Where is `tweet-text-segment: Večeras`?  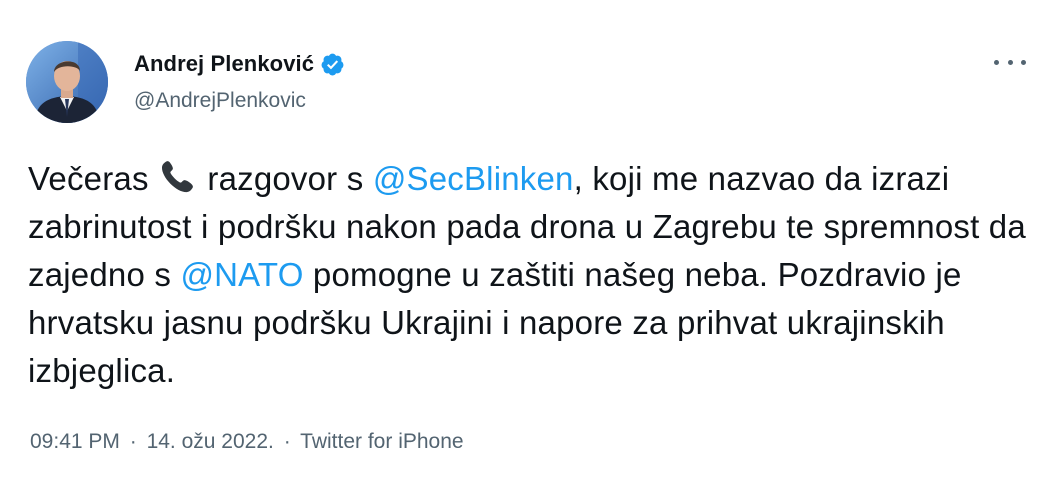
tweet-text-segment: Večeras is located at coordinates (93, 178).